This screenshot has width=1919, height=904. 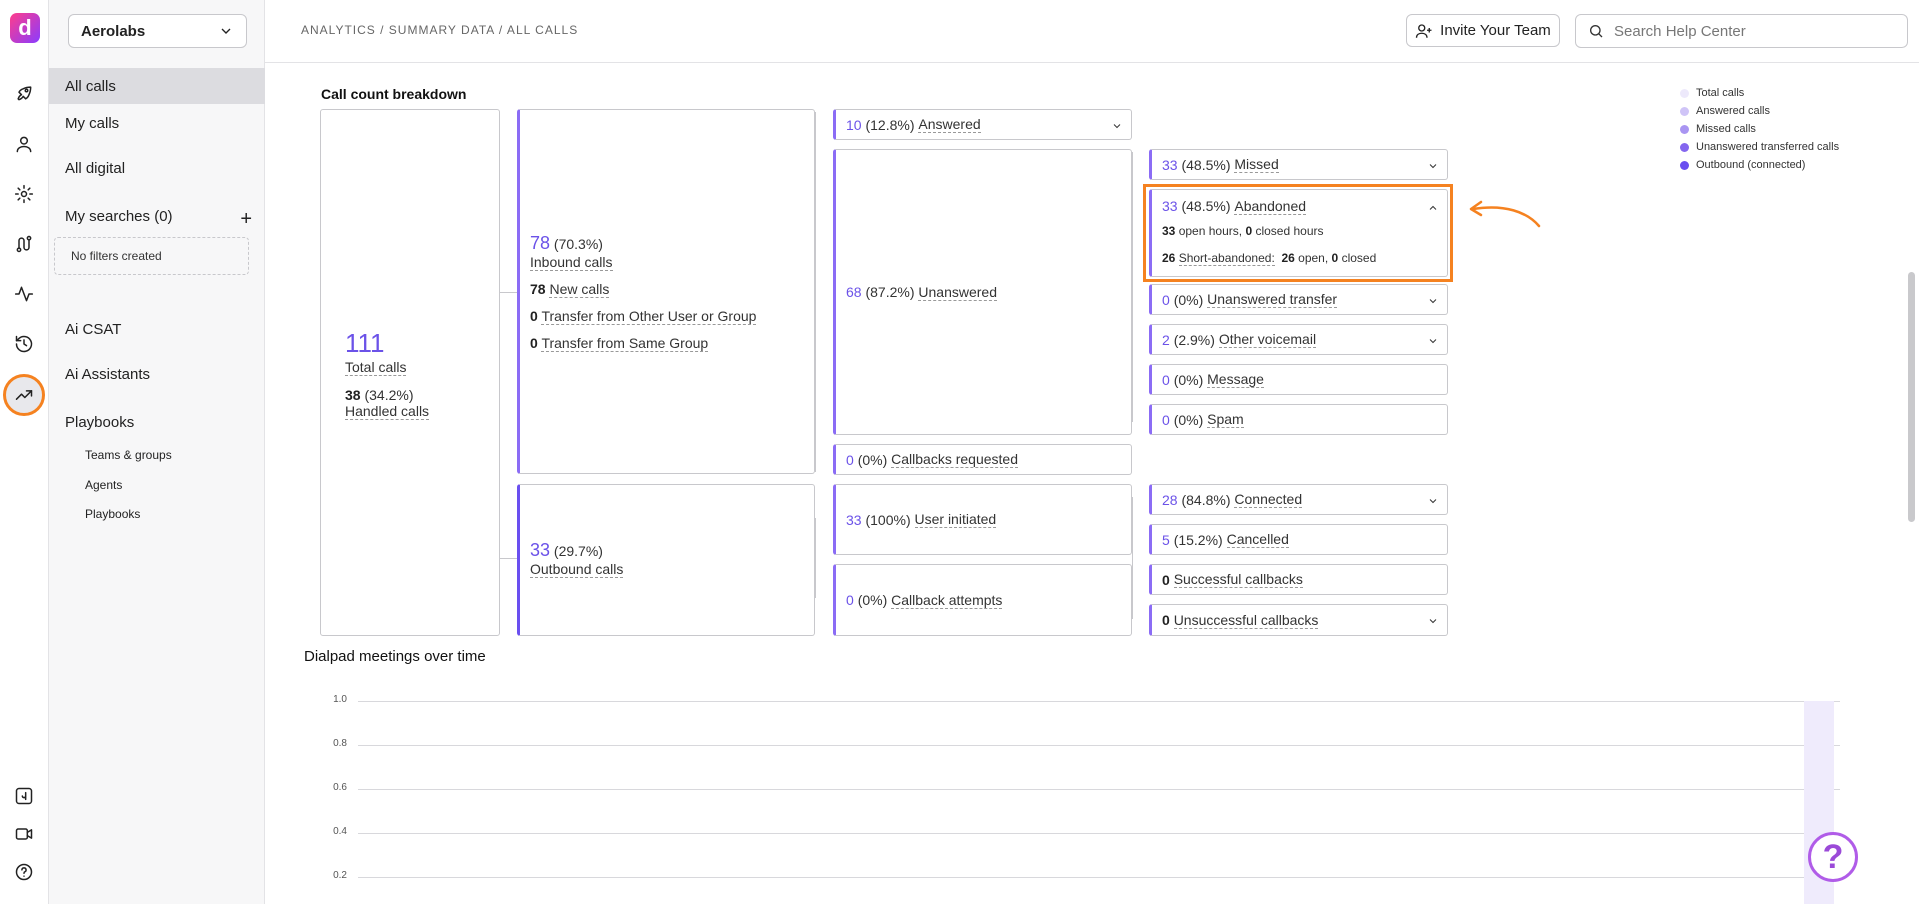 What do you see at coordinates (340, 875) in the screenshot?
I see `y-tick-label: 0.2` at bounding box center [340, 875].